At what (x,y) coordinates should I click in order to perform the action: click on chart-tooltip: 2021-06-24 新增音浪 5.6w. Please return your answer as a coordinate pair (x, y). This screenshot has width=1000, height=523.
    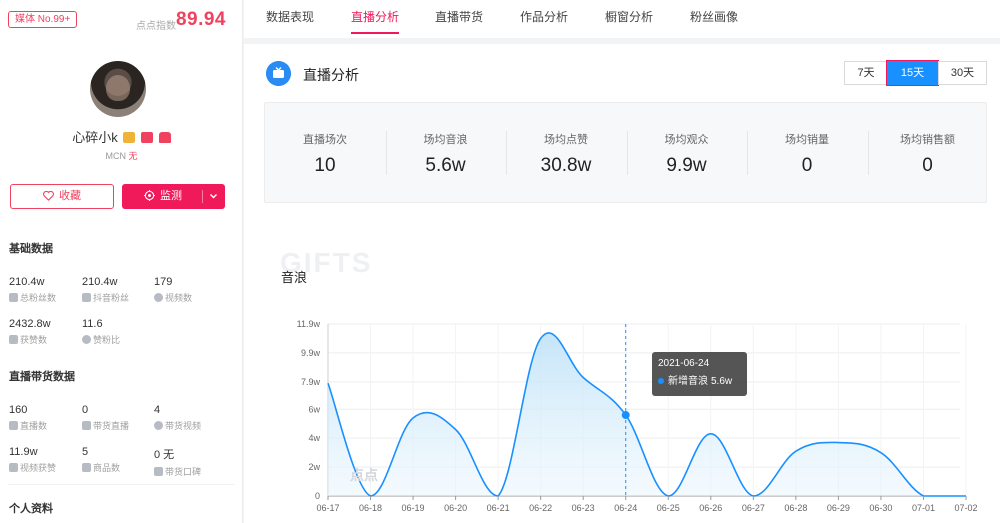
    Looking at the image, I should click on (699, 374).